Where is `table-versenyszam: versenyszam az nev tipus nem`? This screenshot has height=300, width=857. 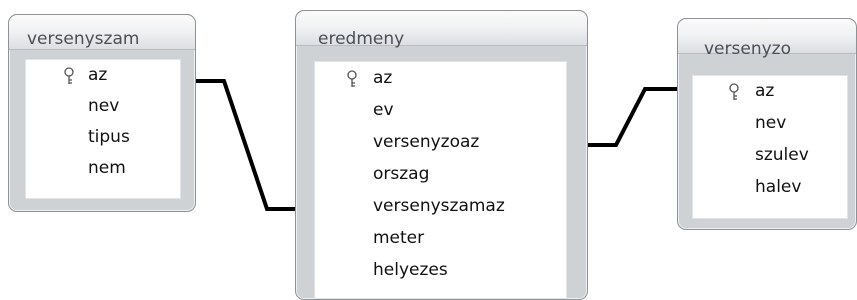 table-versenyszam: versenyszam az nev tipus nem is located at coordinates (102, 113).